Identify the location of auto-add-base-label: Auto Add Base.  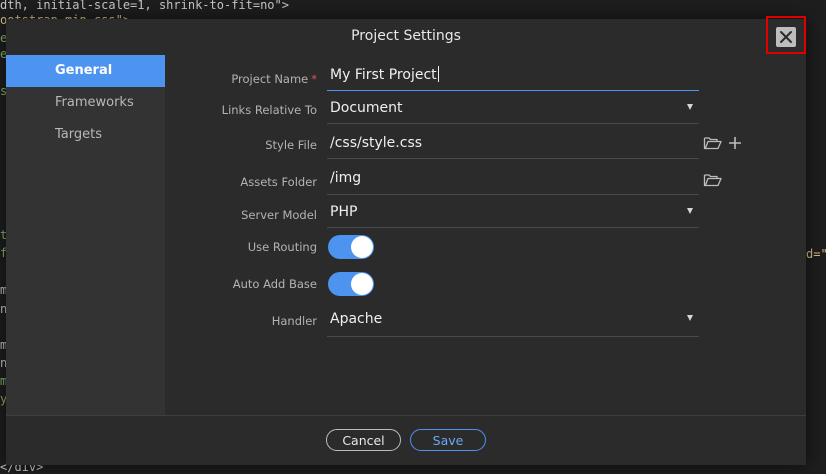
(274, 284).